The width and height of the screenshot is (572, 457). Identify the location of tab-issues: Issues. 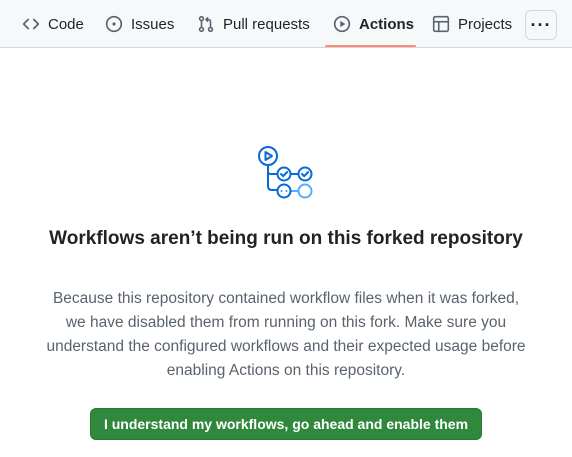
(139, 24).